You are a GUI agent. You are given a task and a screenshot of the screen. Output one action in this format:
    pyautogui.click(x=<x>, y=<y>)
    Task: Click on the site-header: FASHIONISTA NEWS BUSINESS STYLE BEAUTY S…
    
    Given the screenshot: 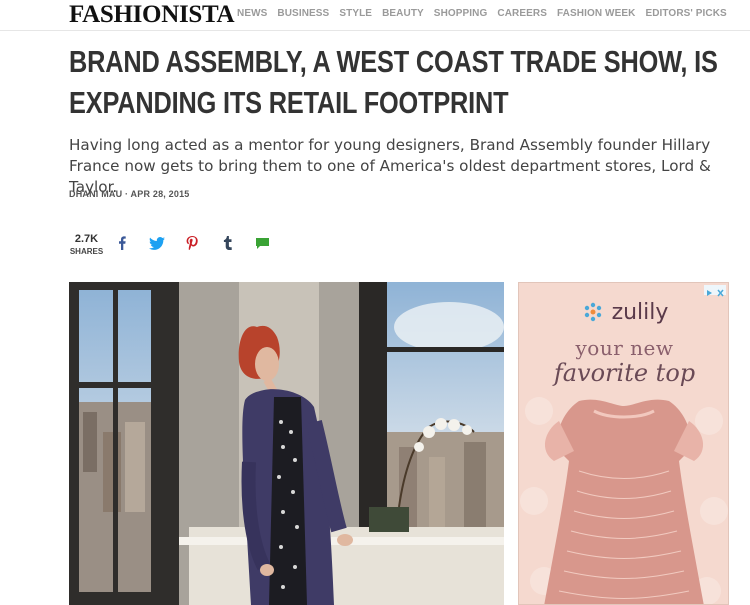 What is the action you would take?
    pyautogui.click(x=375, y=15)
    